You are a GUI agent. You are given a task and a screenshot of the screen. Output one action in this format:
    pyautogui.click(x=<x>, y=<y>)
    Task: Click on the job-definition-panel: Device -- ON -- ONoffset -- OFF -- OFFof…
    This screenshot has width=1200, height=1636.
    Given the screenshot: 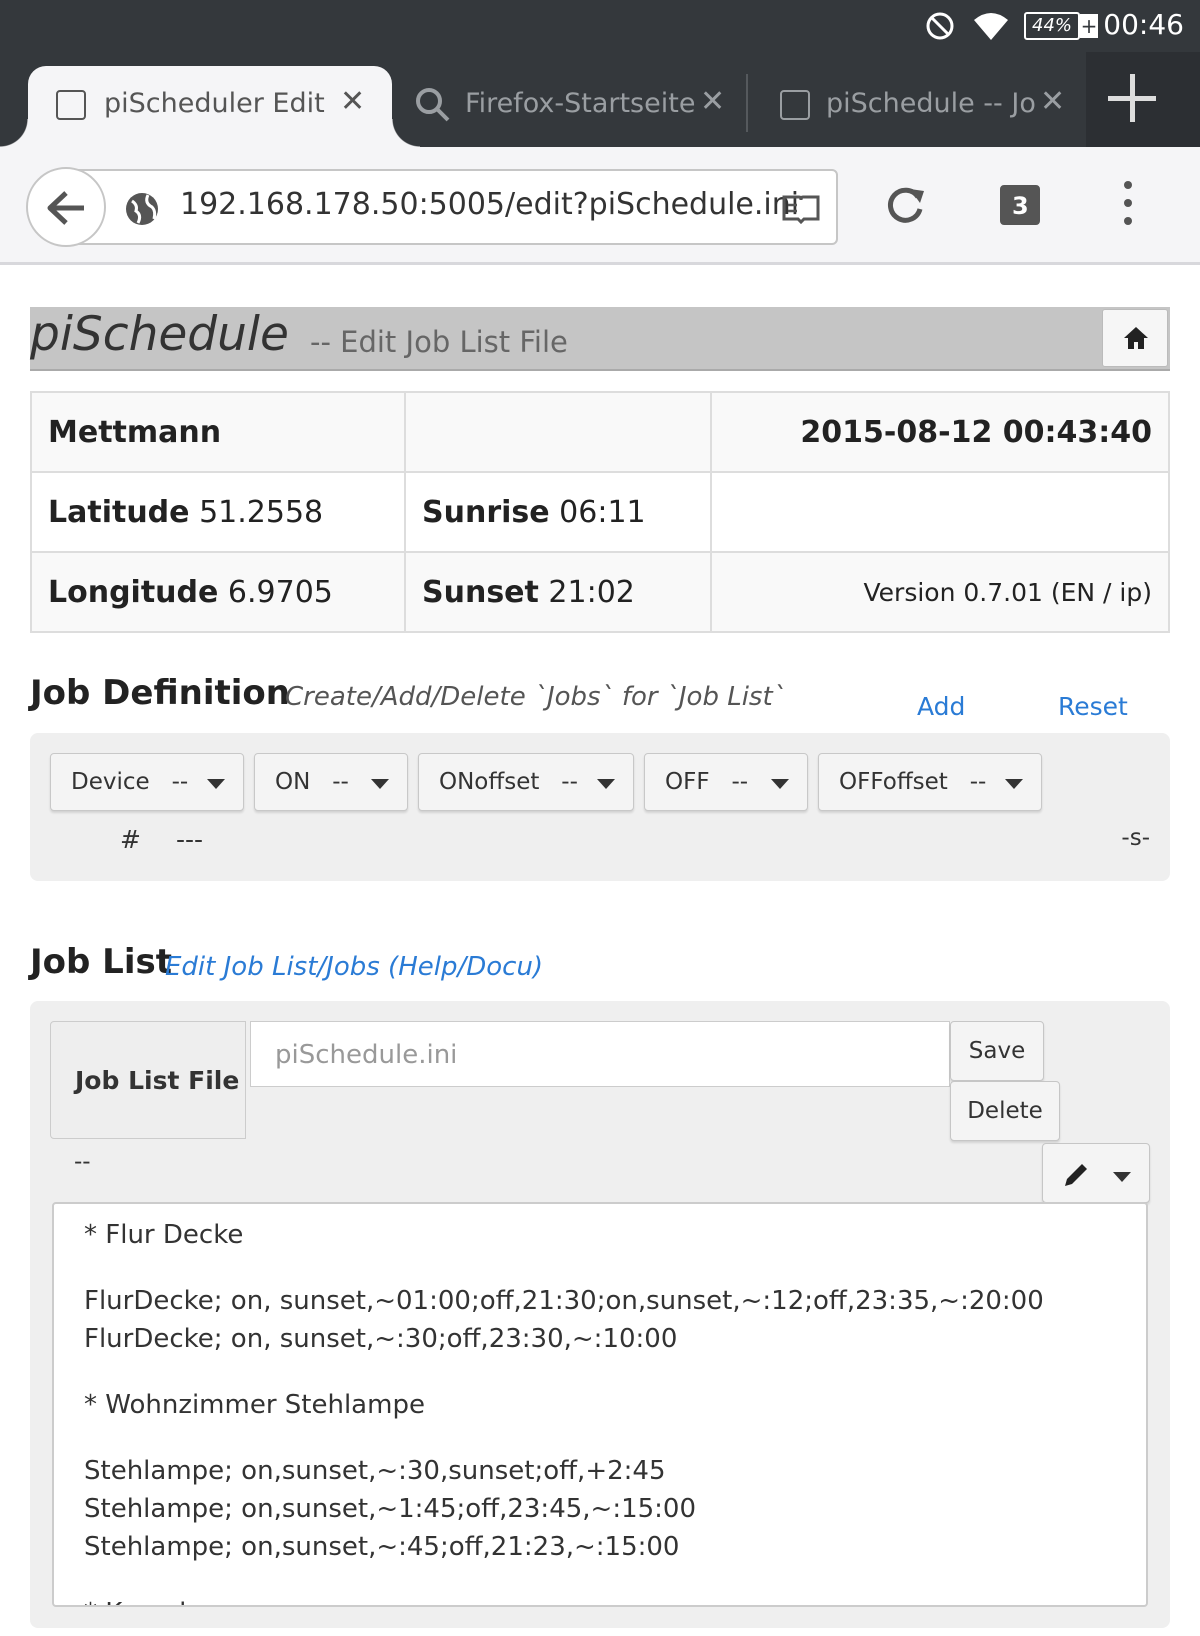 What is the action you would take?
    pyautogui.click(x=600, y=807)
    